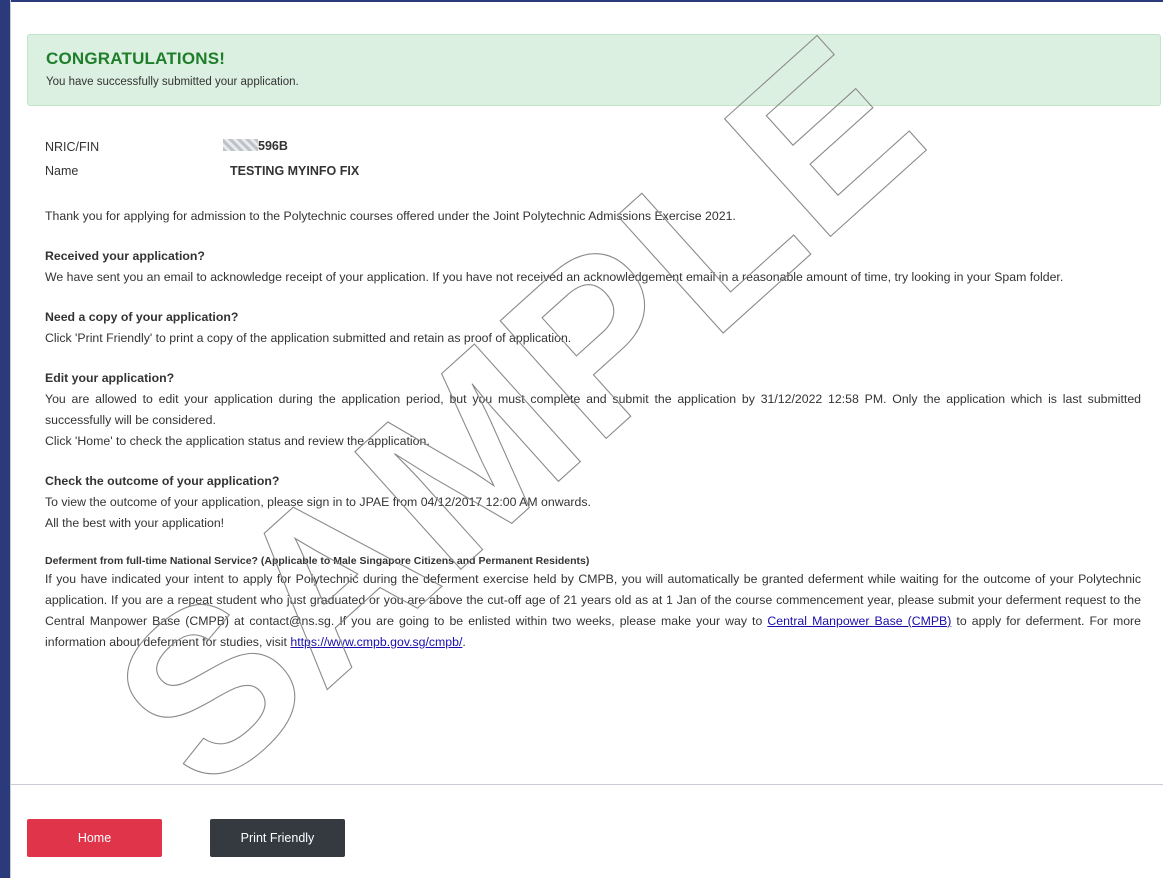  Describe the element at coordinates (162, 481) in the screenshot. I see `outcome-heading: Check the outcome of your application?` at that location.